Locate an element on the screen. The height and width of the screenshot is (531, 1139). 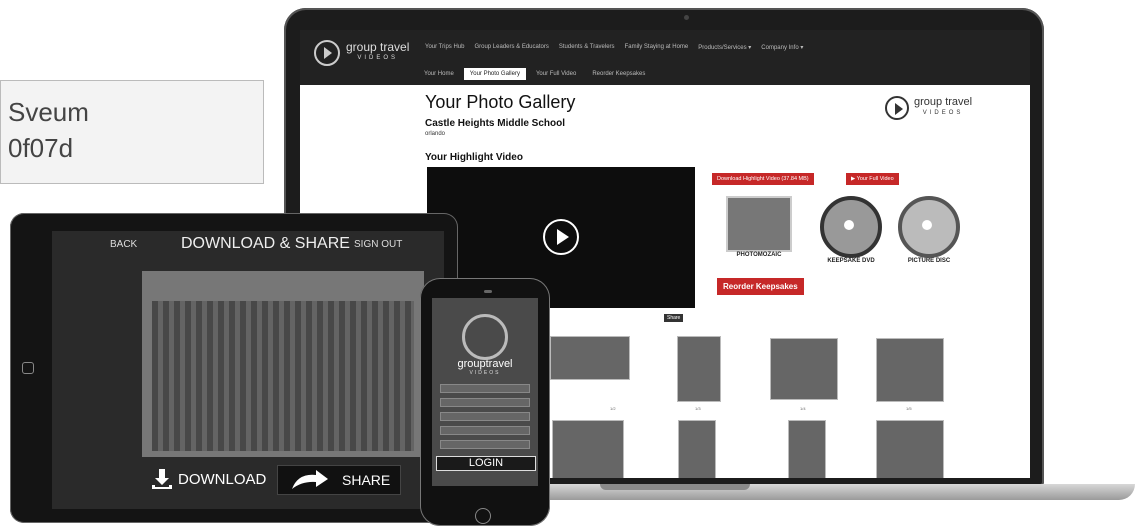
keepsake-photomozaic: PHOTOMOZAIC is located at coordinates (759, 227).